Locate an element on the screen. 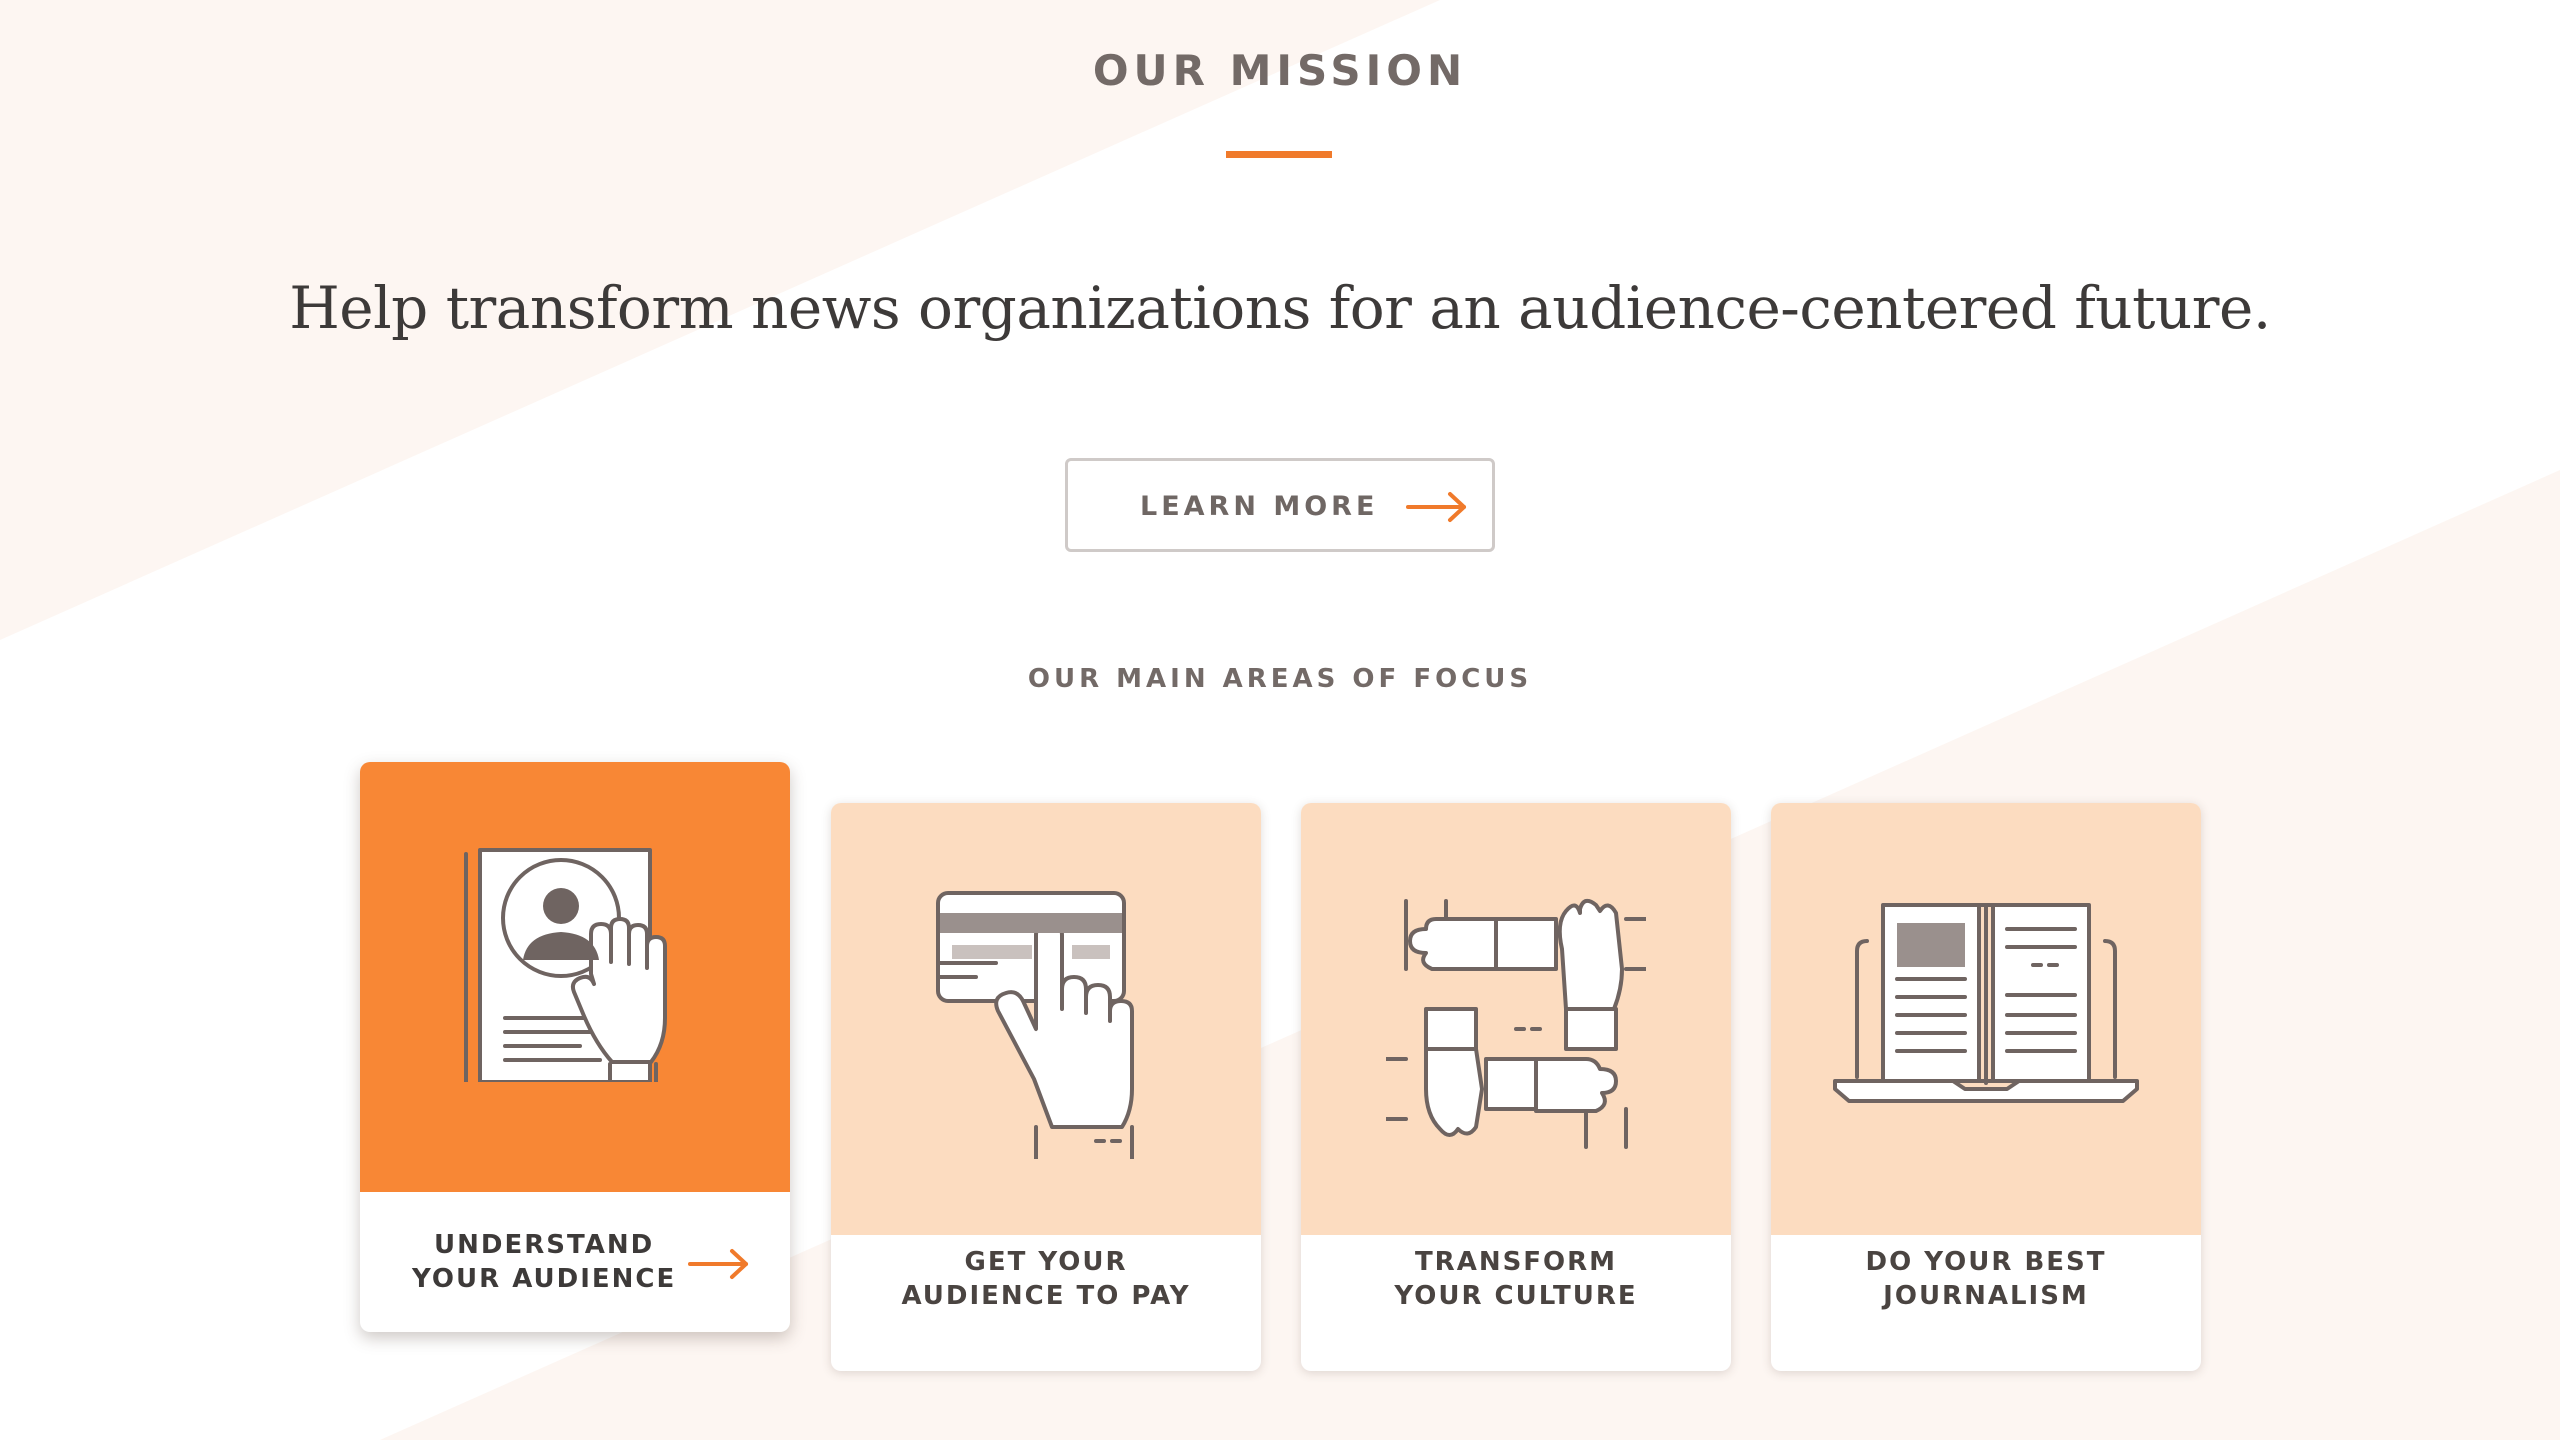 This screenshot has height=1440, width=2560. card-label: TRANSFORM YOUR CULTURE is located at coordinates (1516, 1279).